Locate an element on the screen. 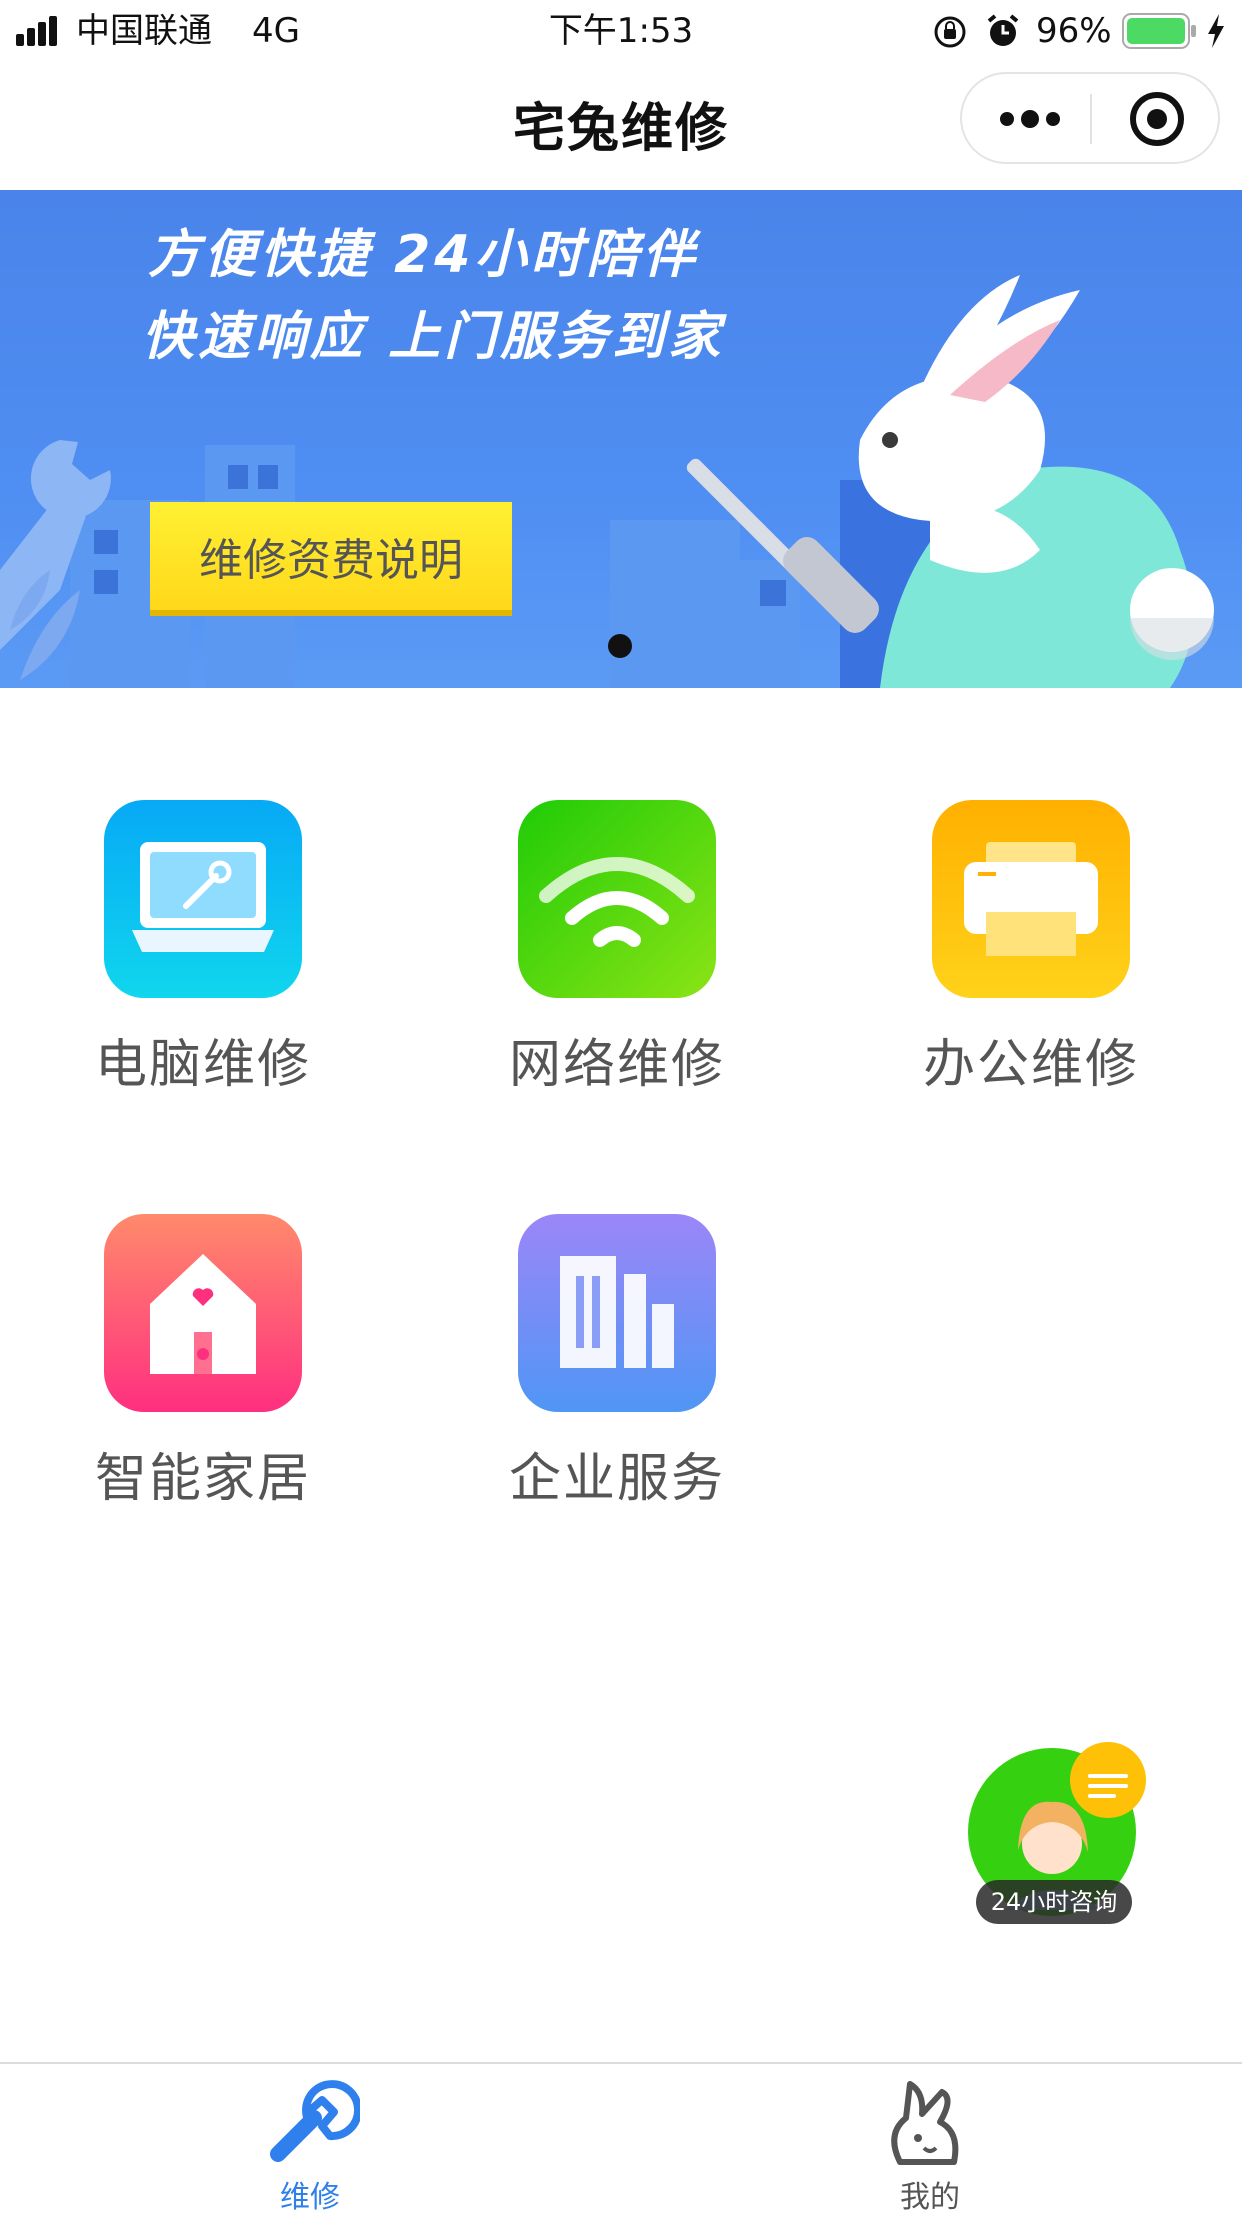 The width and height of the screenshot is (1242, 2216). service-network-repair: 网络维修 is located at coordinates (678, 950).